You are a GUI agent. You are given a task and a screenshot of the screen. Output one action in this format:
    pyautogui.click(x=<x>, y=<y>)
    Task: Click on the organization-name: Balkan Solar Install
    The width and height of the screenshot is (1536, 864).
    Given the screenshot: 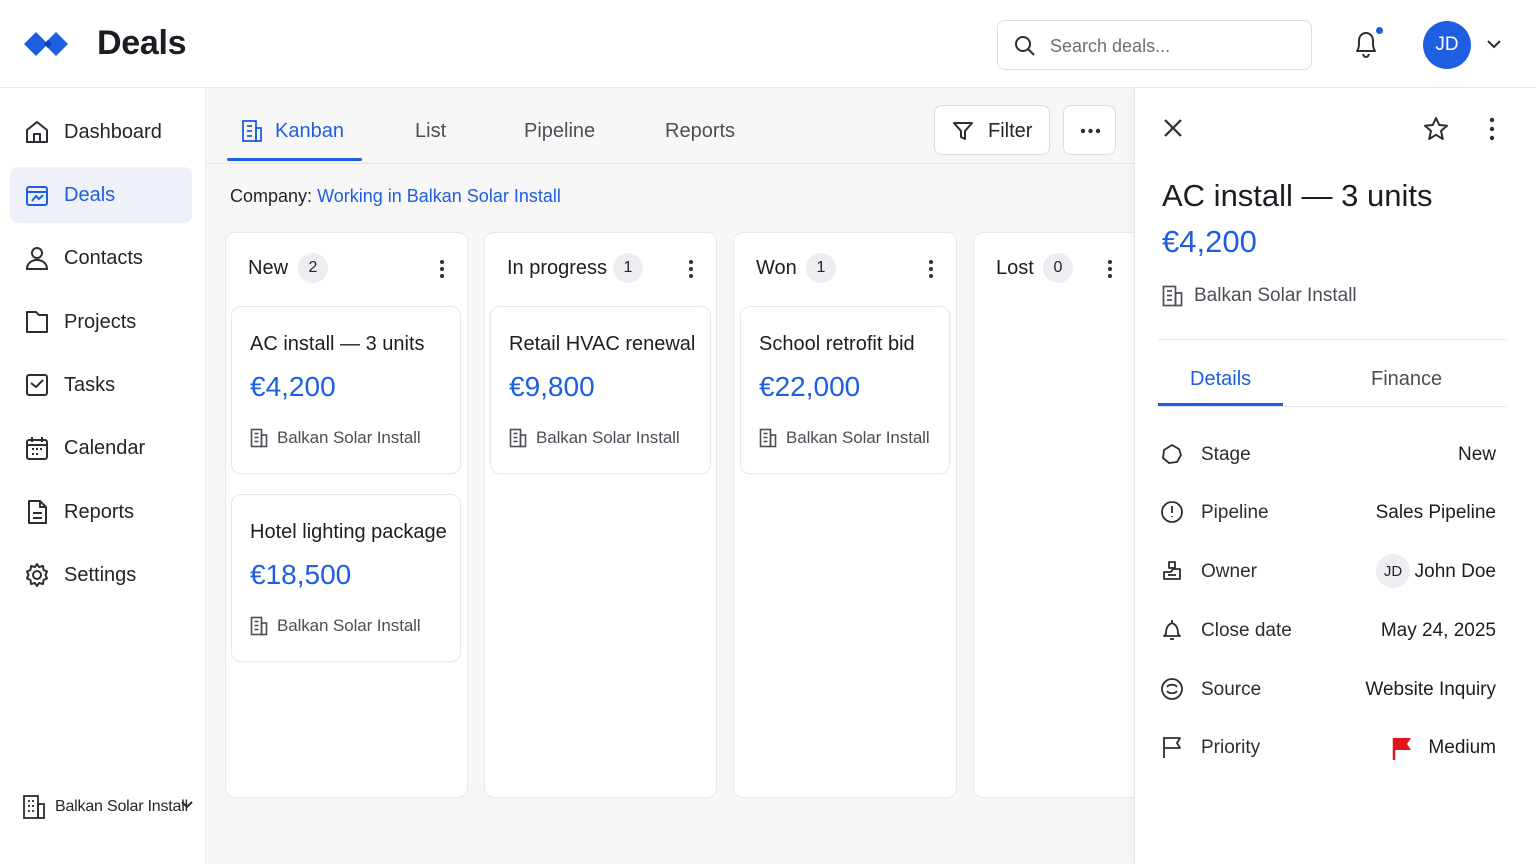 What is the action you would take?
    pyautogui.click(x=121, y=806)
    